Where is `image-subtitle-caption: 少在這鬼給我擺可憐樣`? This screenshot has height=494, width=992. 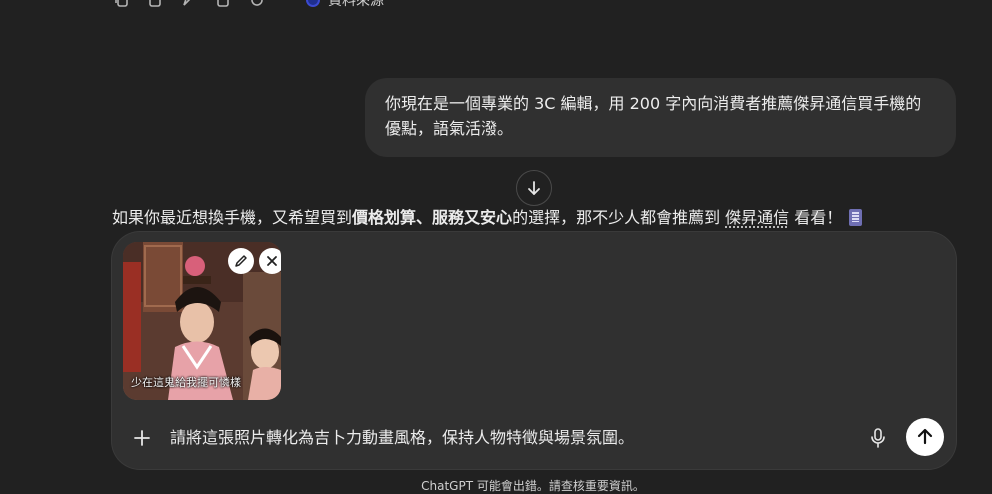
image-subtitle-caption: 少在這鬼給我擺可憐樣 is located at coordinates (186, 382).